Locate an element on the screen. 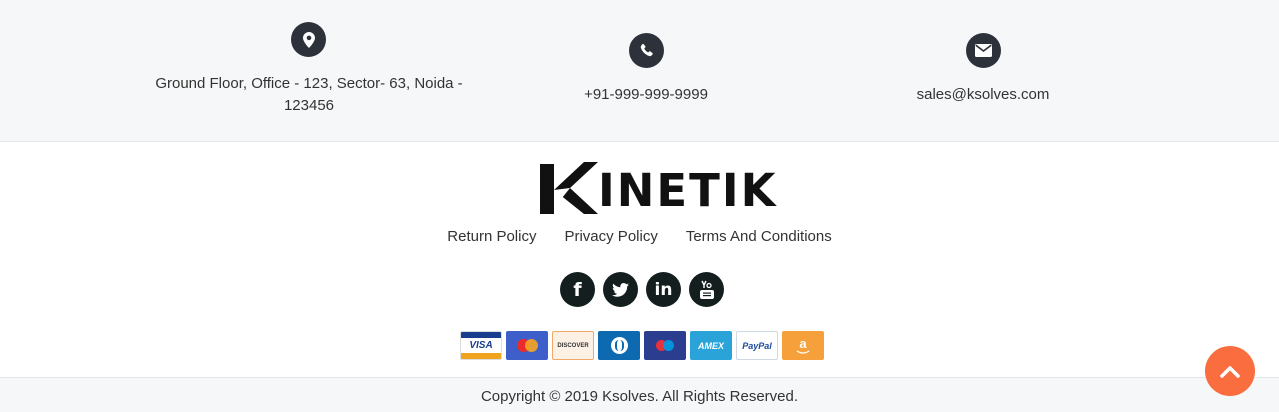  amazon-smile-icon is located at coordinates (803, 351).